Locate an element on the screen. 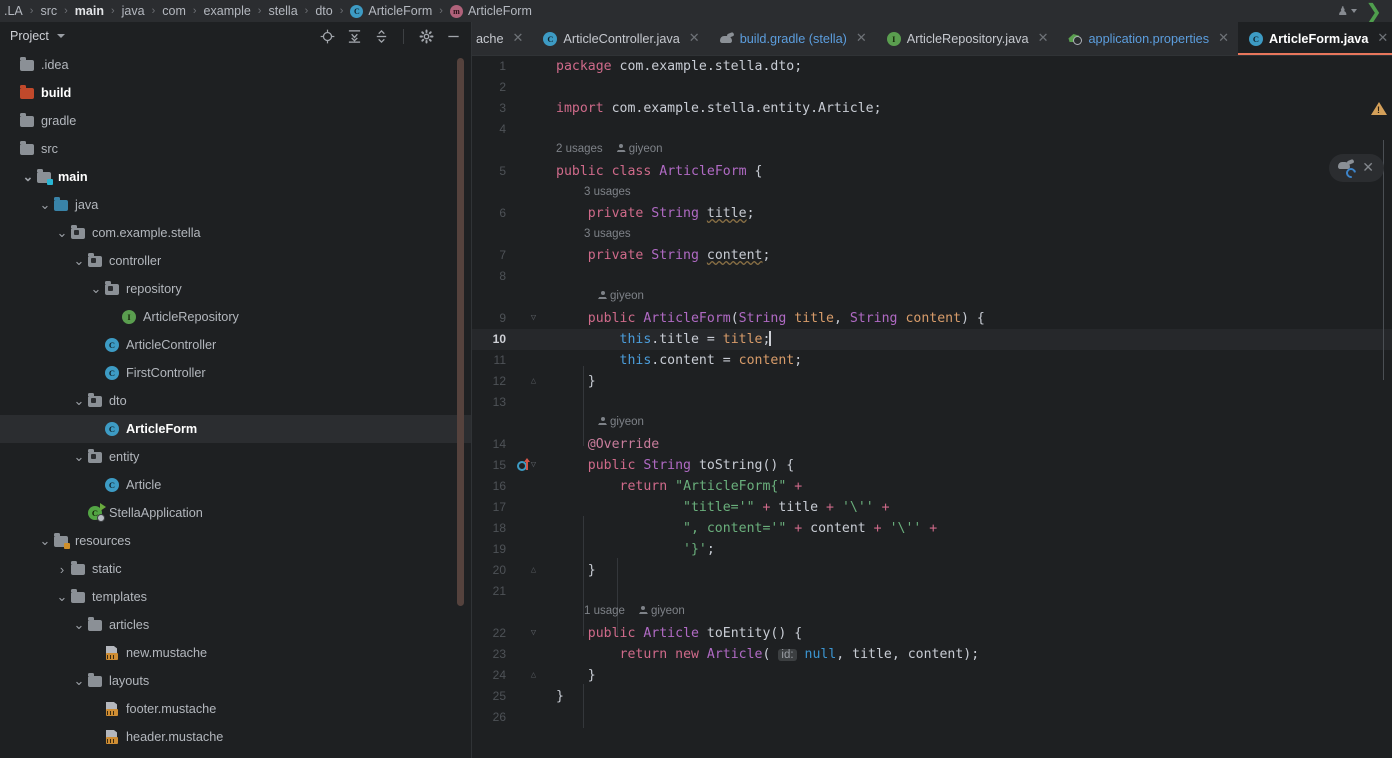 Image resolution: width=1392 pixels, height=758 pixels. code-line-26: 26 is located at coordinates (932, 717).